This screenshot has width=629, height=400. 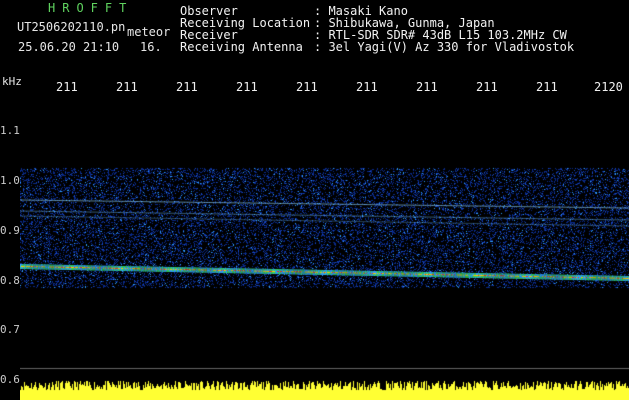 What do you see at coordinates (69, 47) in the screenshot?
I see `datetime-label: 25.06.20 21:10` at bounding box center [69, 47].